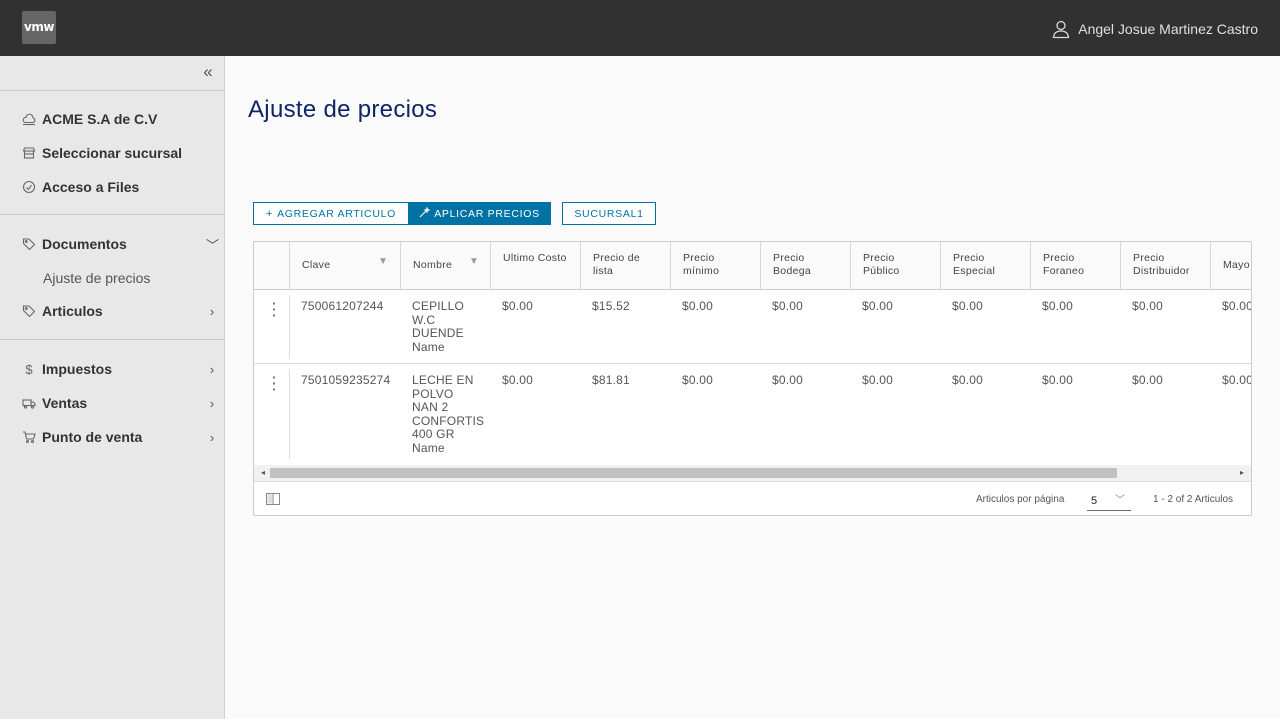 Image resolution: width=1280 pixels, height=719 pixels. What do you see at coordinates (77, 369) in the screenshot?
I see `sidebar-item-label: Impuestos` at bounding box center [77, 369].